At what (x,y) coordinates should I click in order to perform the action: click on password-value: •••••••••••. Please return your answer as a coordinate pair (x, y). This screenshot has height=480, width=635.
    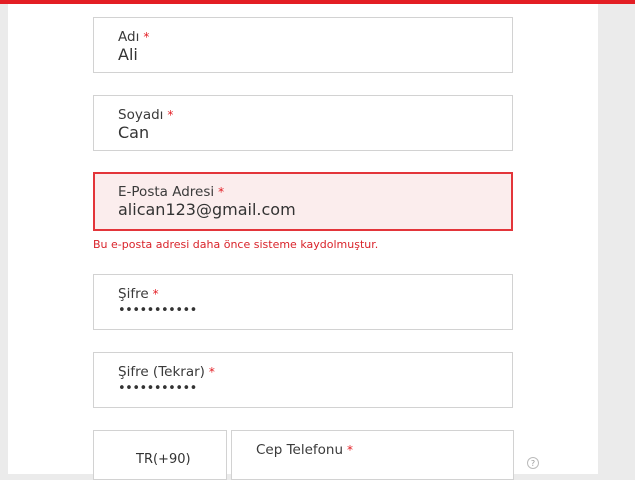
    Looking at the image, I should click on (157, 310).